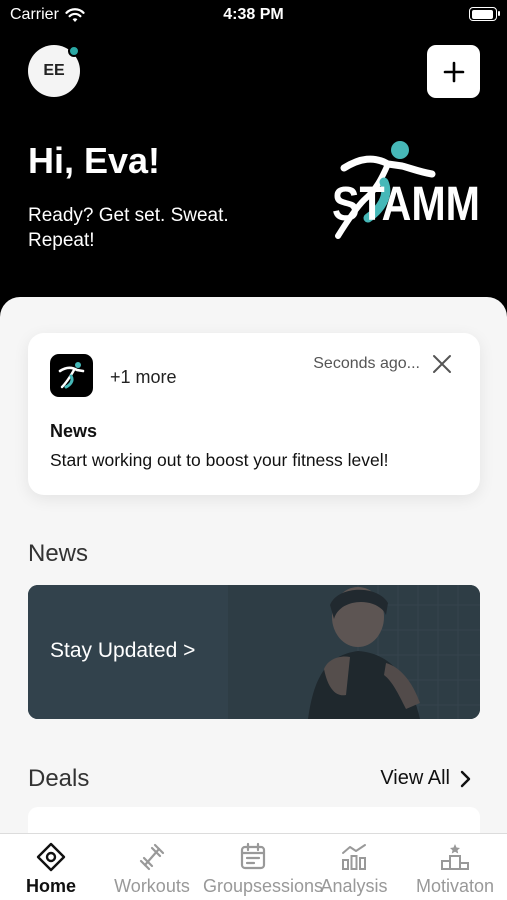  I want to click on podium-icon, so click(455, 857).